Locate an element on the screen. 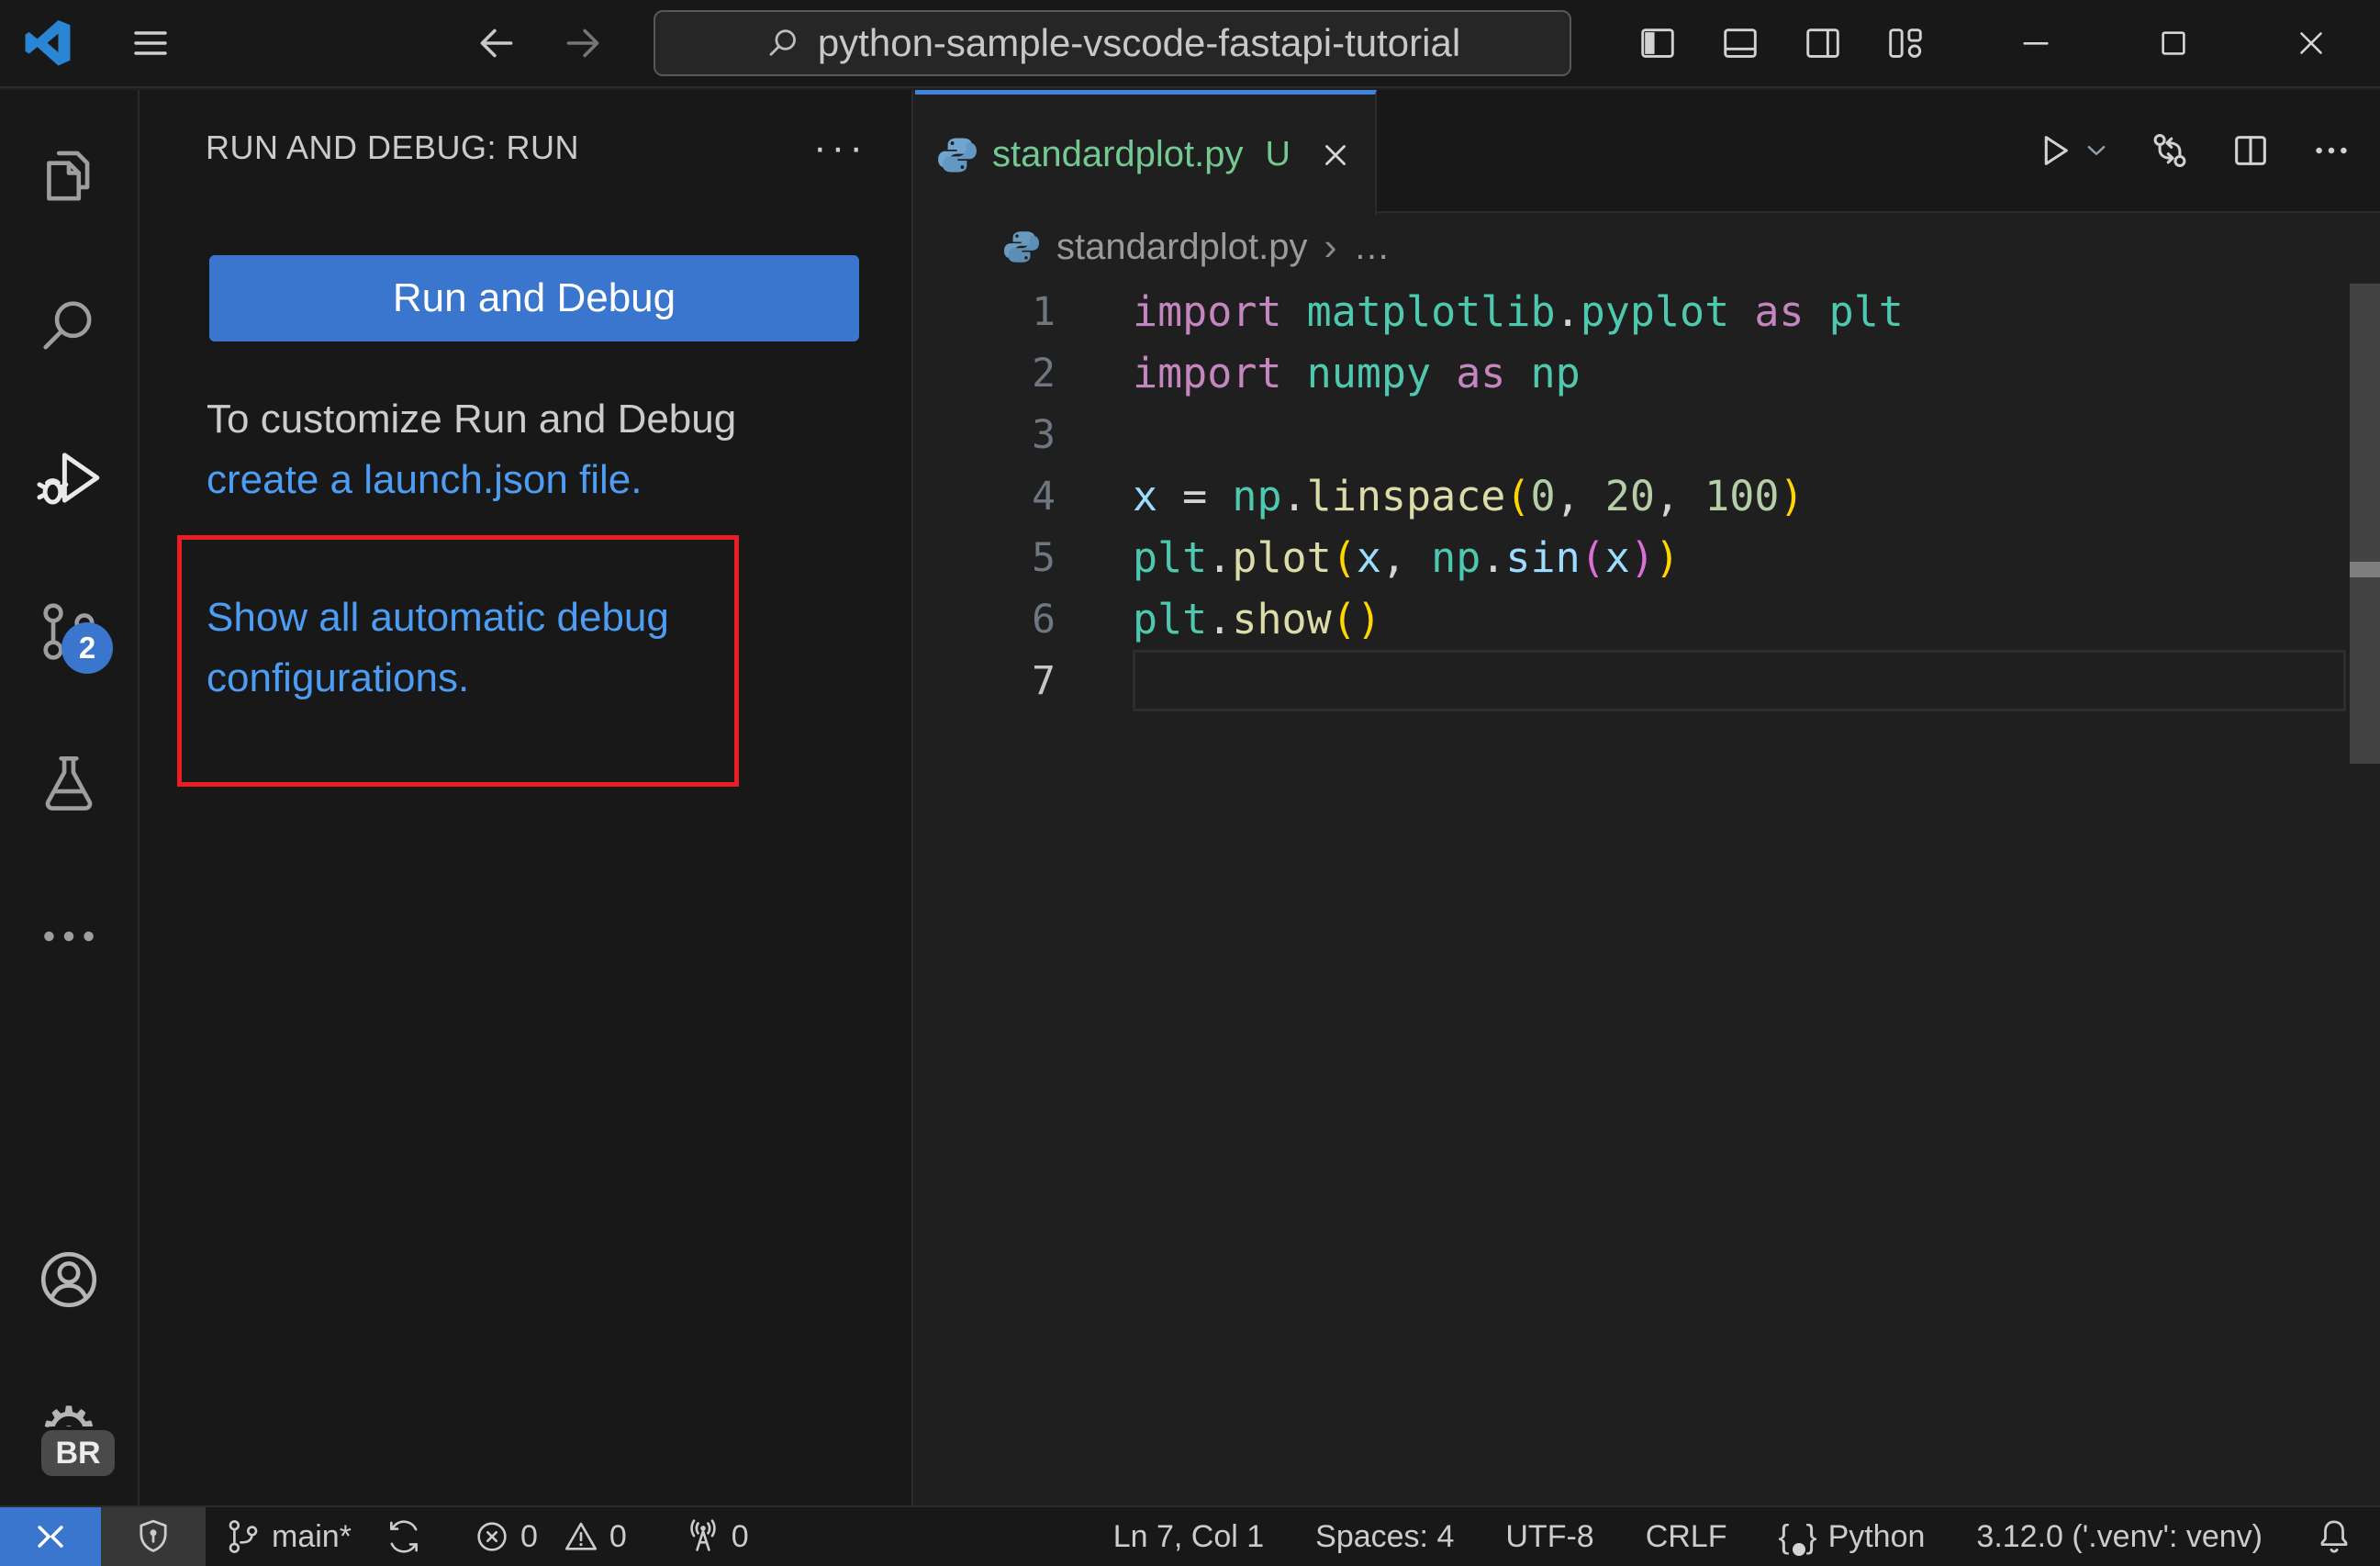 The image size is (2380, 1566). source-control-badge: 2 is located at coordinates (87, 648).